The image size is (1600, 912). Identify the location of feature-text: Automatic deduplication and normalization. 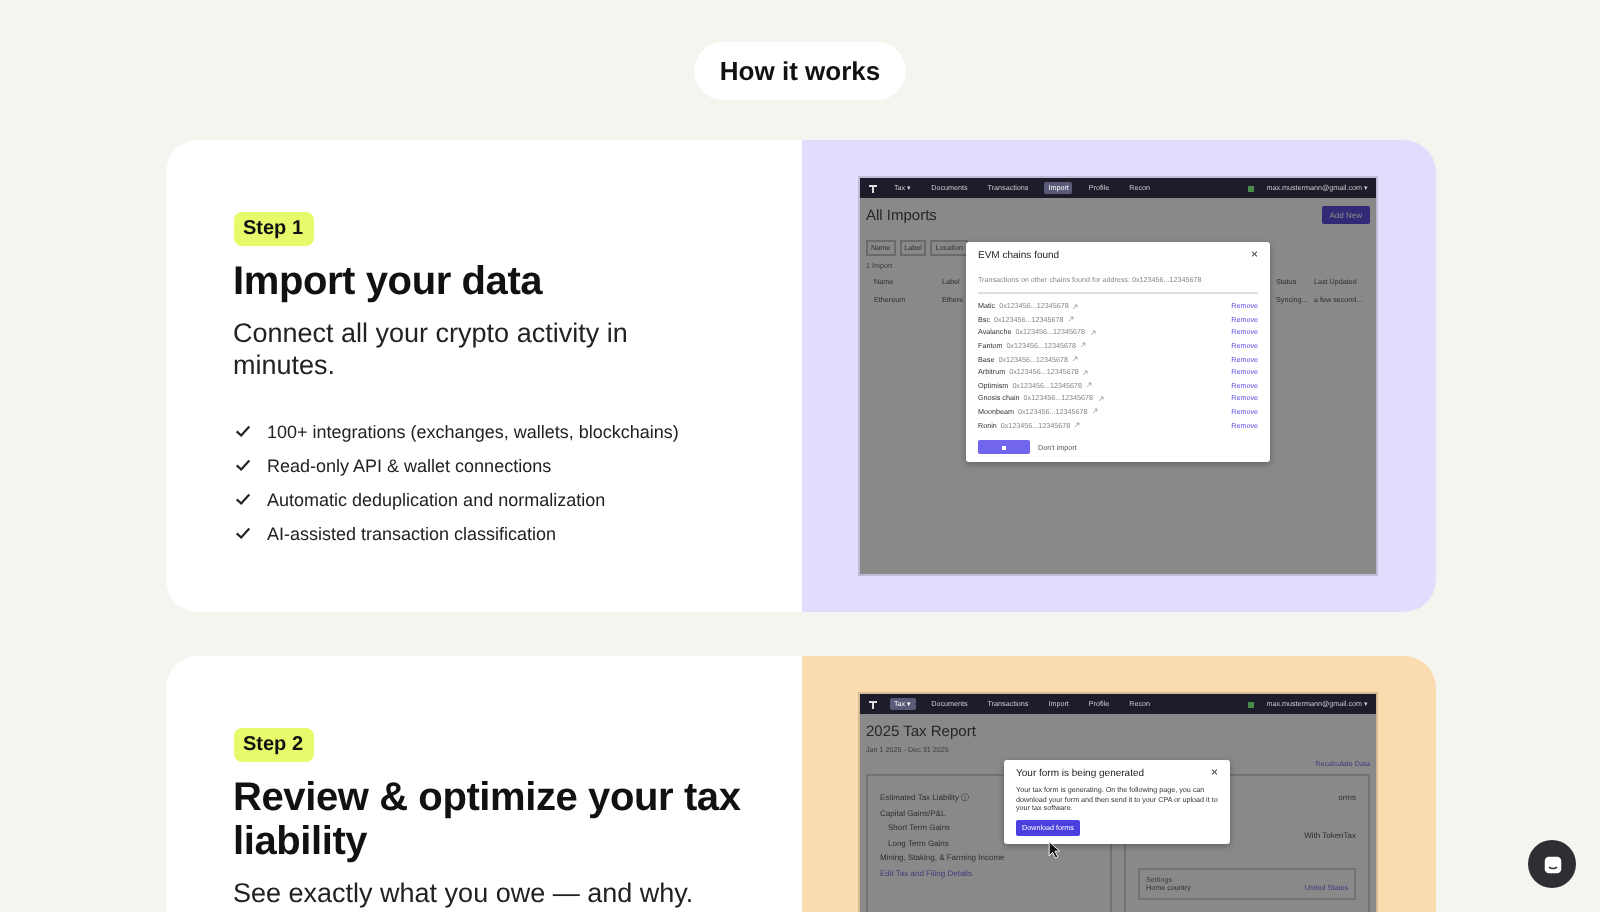
(436, 499).